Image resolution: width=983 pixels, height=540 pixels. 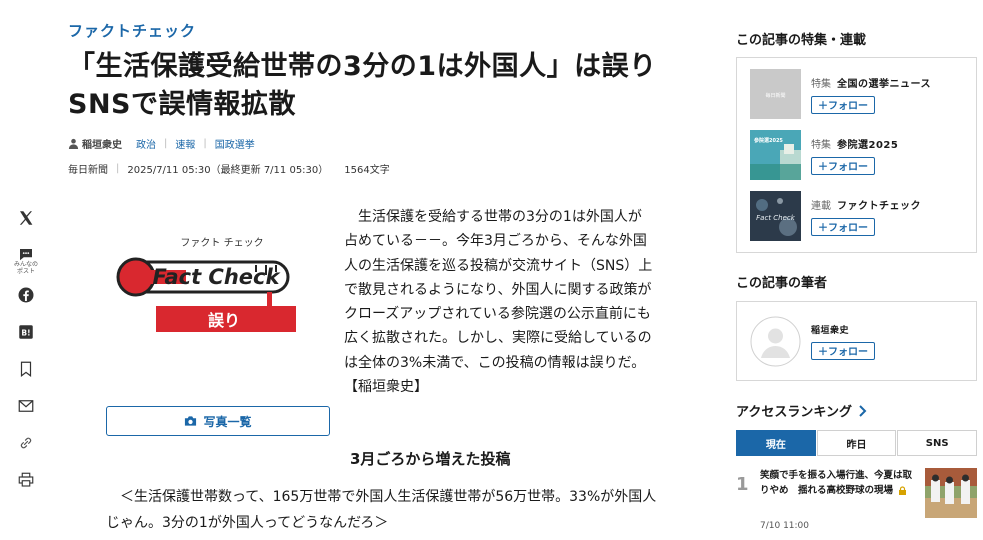 What do you see at coordinates (26, 295) in the screenshot?
I see `facebook-icon` at bounding box center [26, 295].